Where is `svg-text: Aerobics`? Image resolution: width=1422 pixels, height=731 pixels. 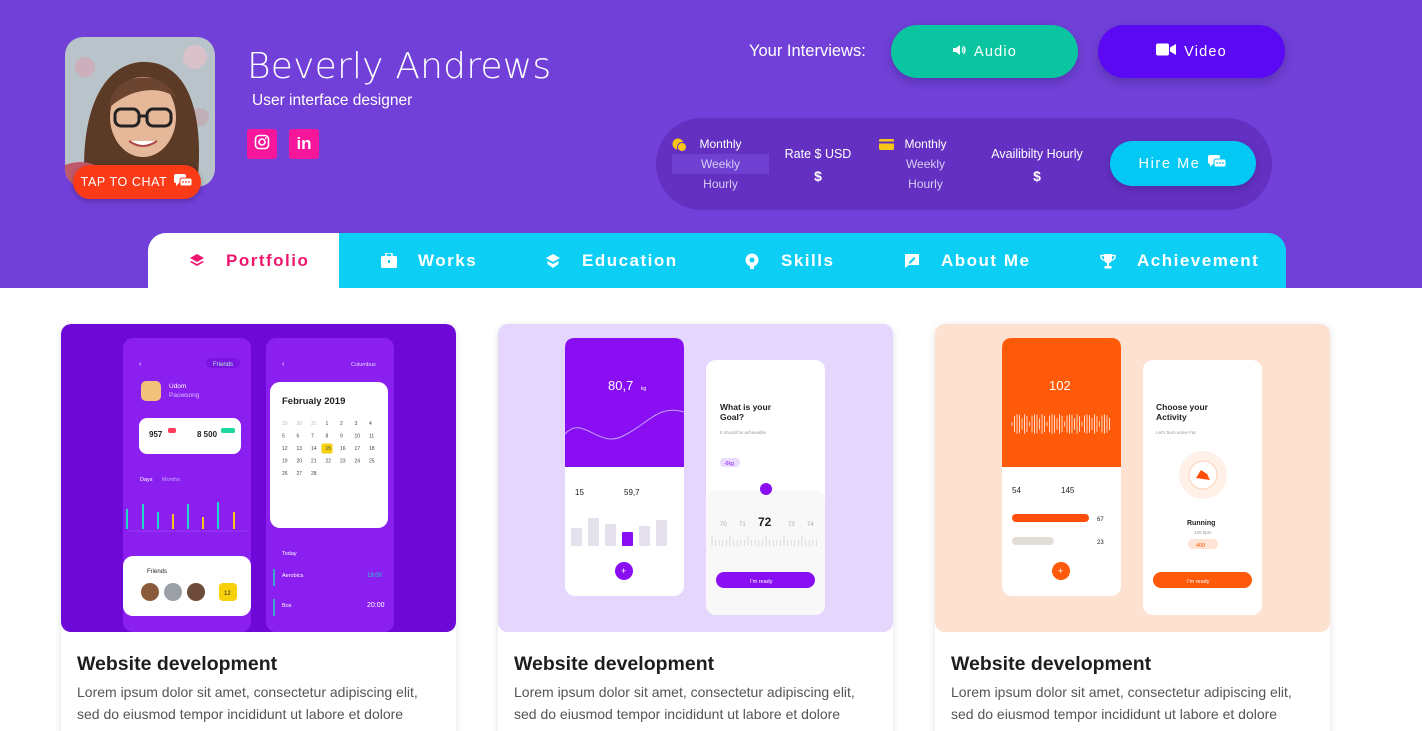 svg-text: Aerobics is located at coordinates (293, 576).